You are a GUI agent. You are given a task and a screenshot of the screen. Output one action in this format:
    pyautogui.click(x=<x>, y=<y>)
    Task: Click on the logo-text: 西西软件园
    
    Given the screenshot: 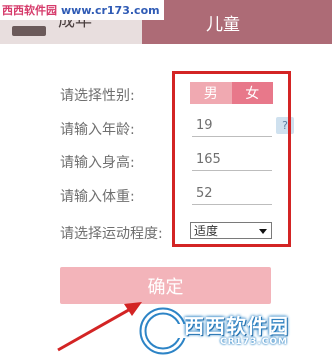 What is the action you would take?
    pyautogui.click(x=236, y=326)
    